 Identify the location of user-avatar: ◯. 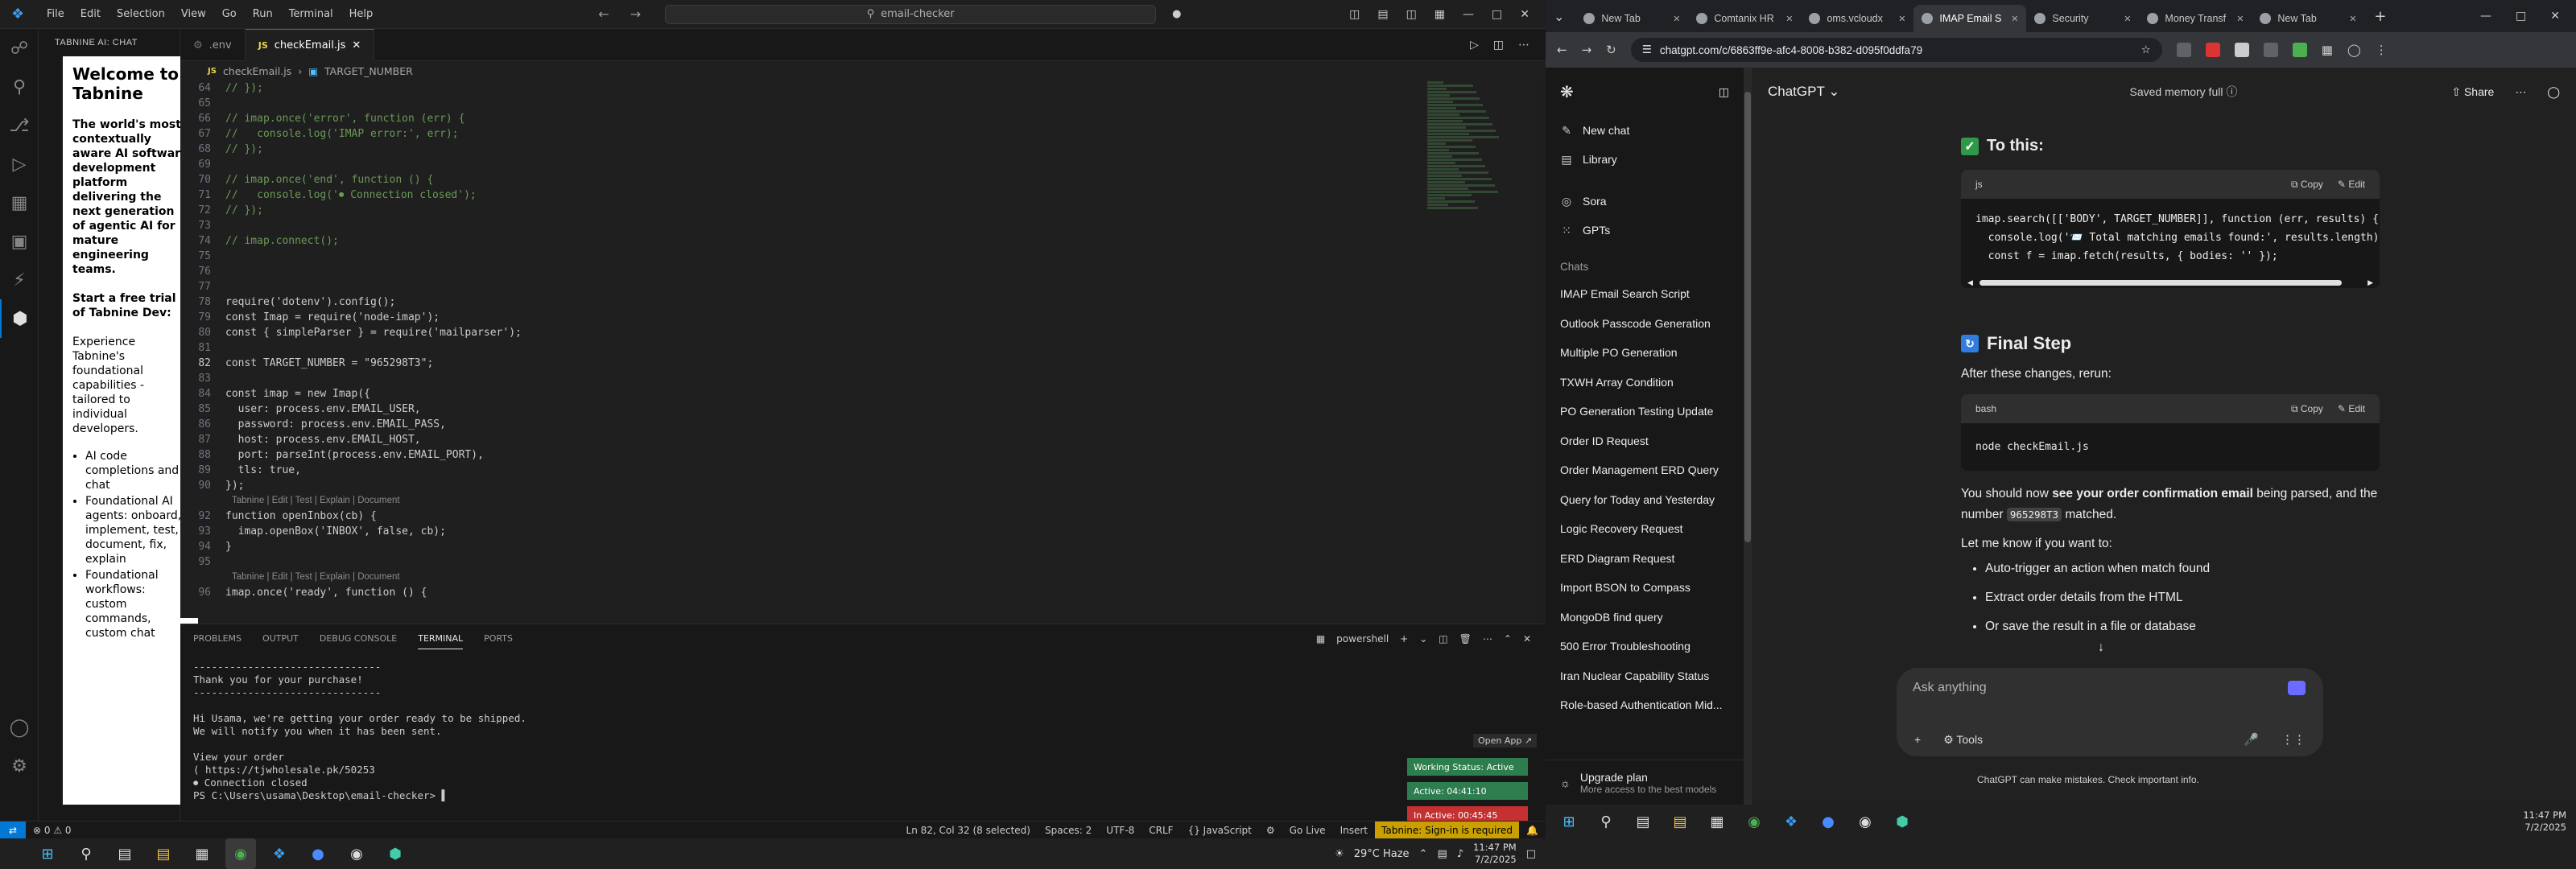
(2553, 92).